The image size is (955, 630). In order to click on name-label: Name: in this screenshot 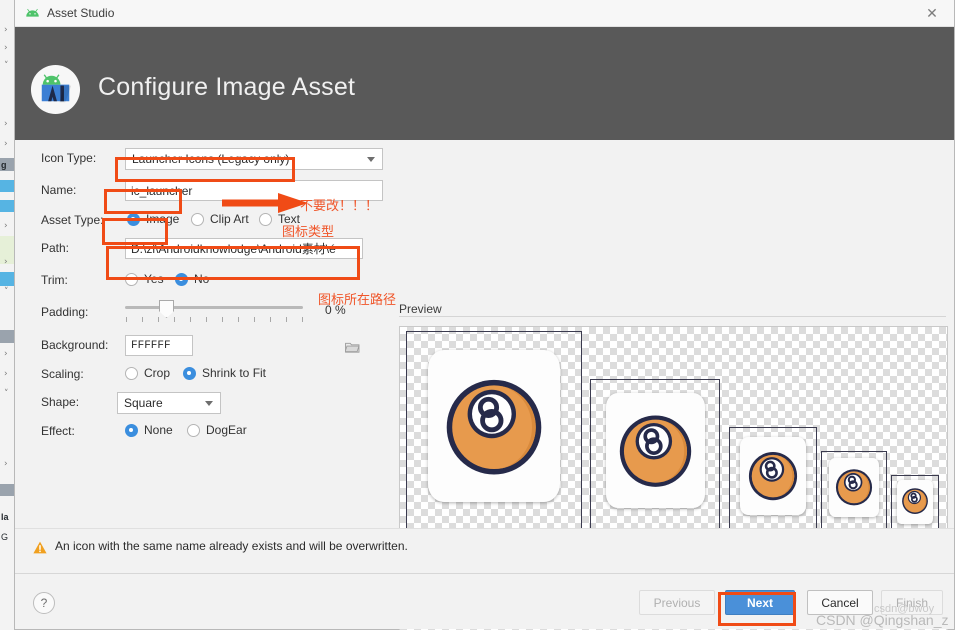, I will do `click(59, 190)`.